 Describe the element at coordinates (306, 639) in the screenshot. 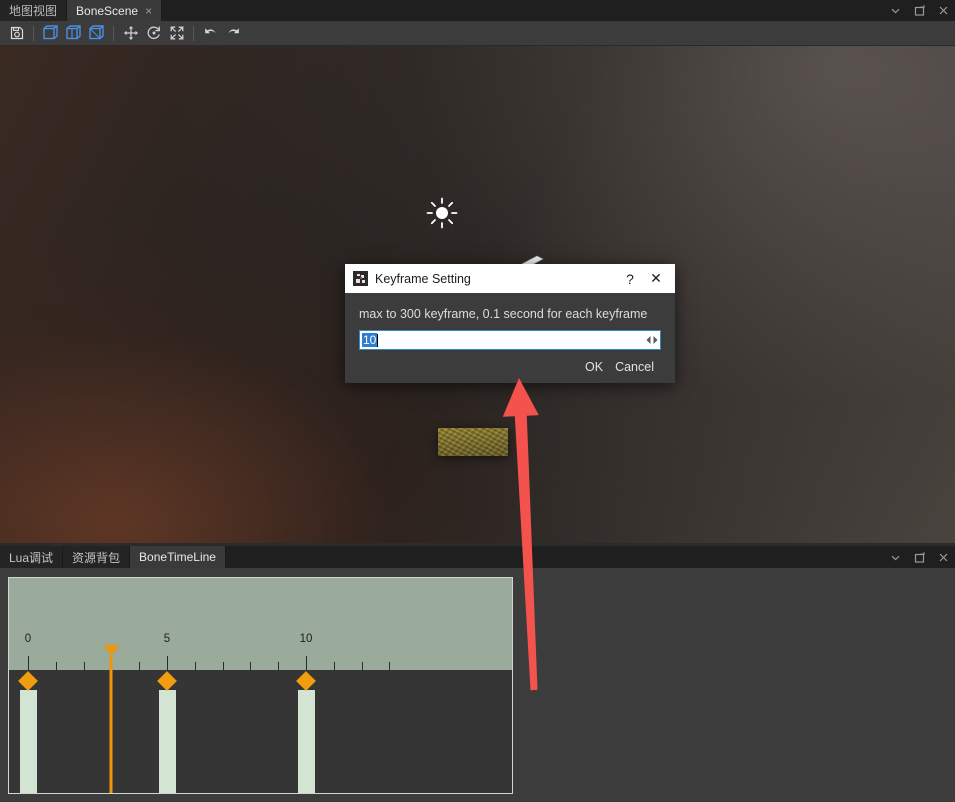

I see `ruler-label: 10` at that location.